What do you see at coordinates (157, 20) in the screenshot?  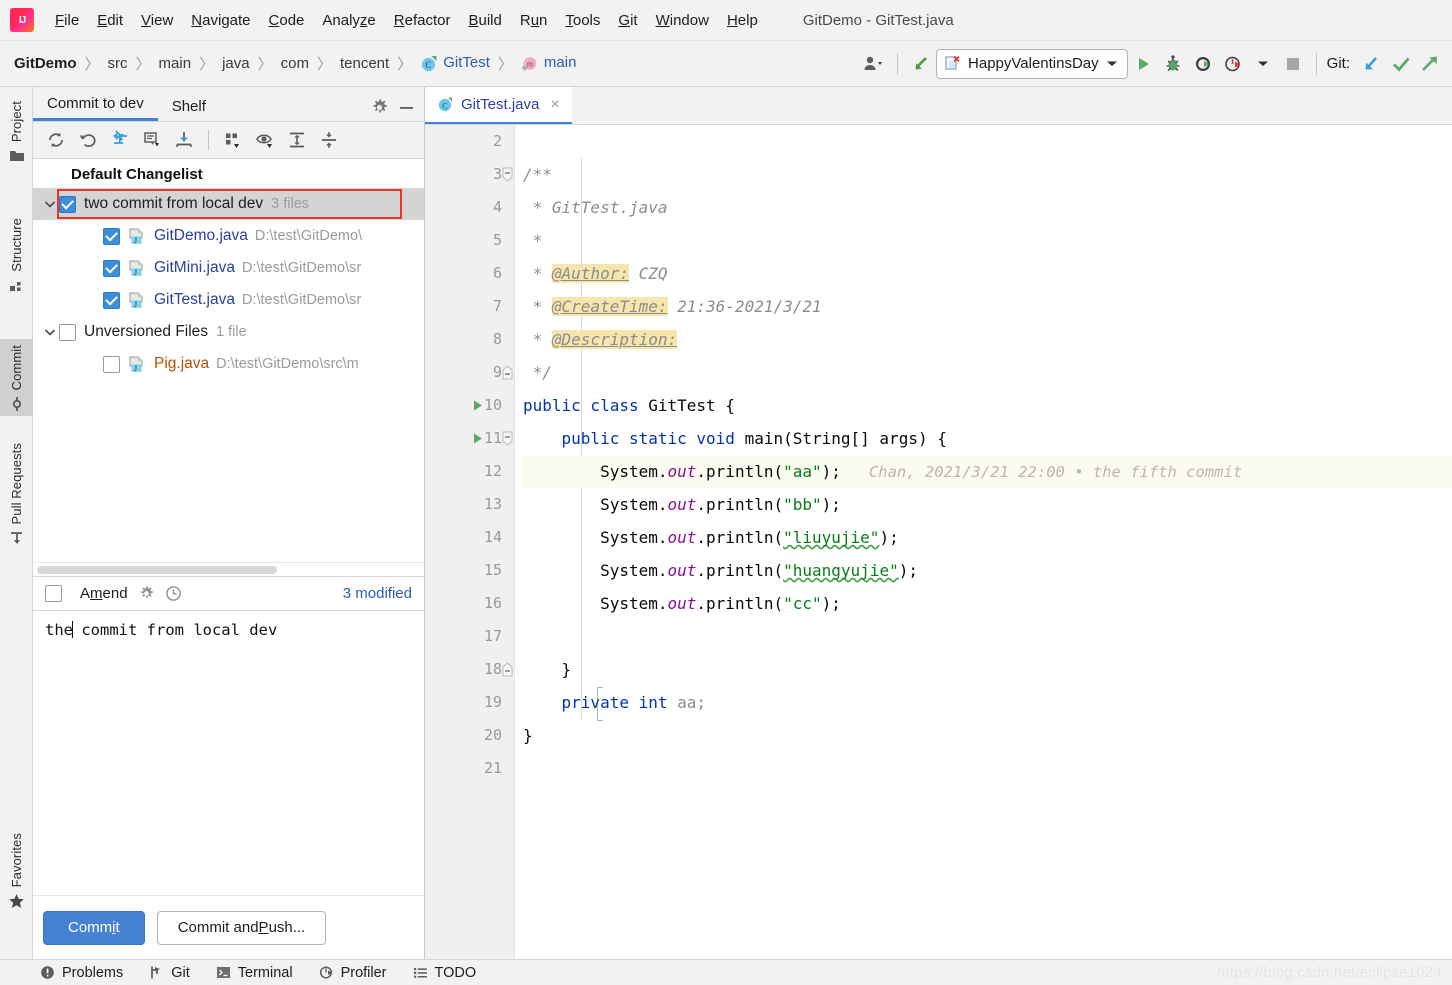 I see `menu-item-view: View` at bounding box center [157, 20].